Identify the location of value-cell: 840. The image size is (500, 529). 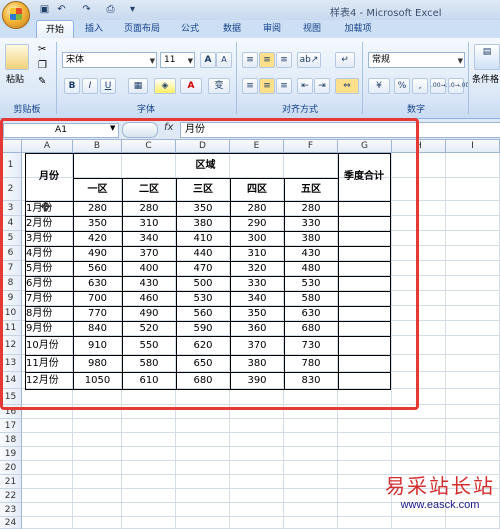
(97, 328).